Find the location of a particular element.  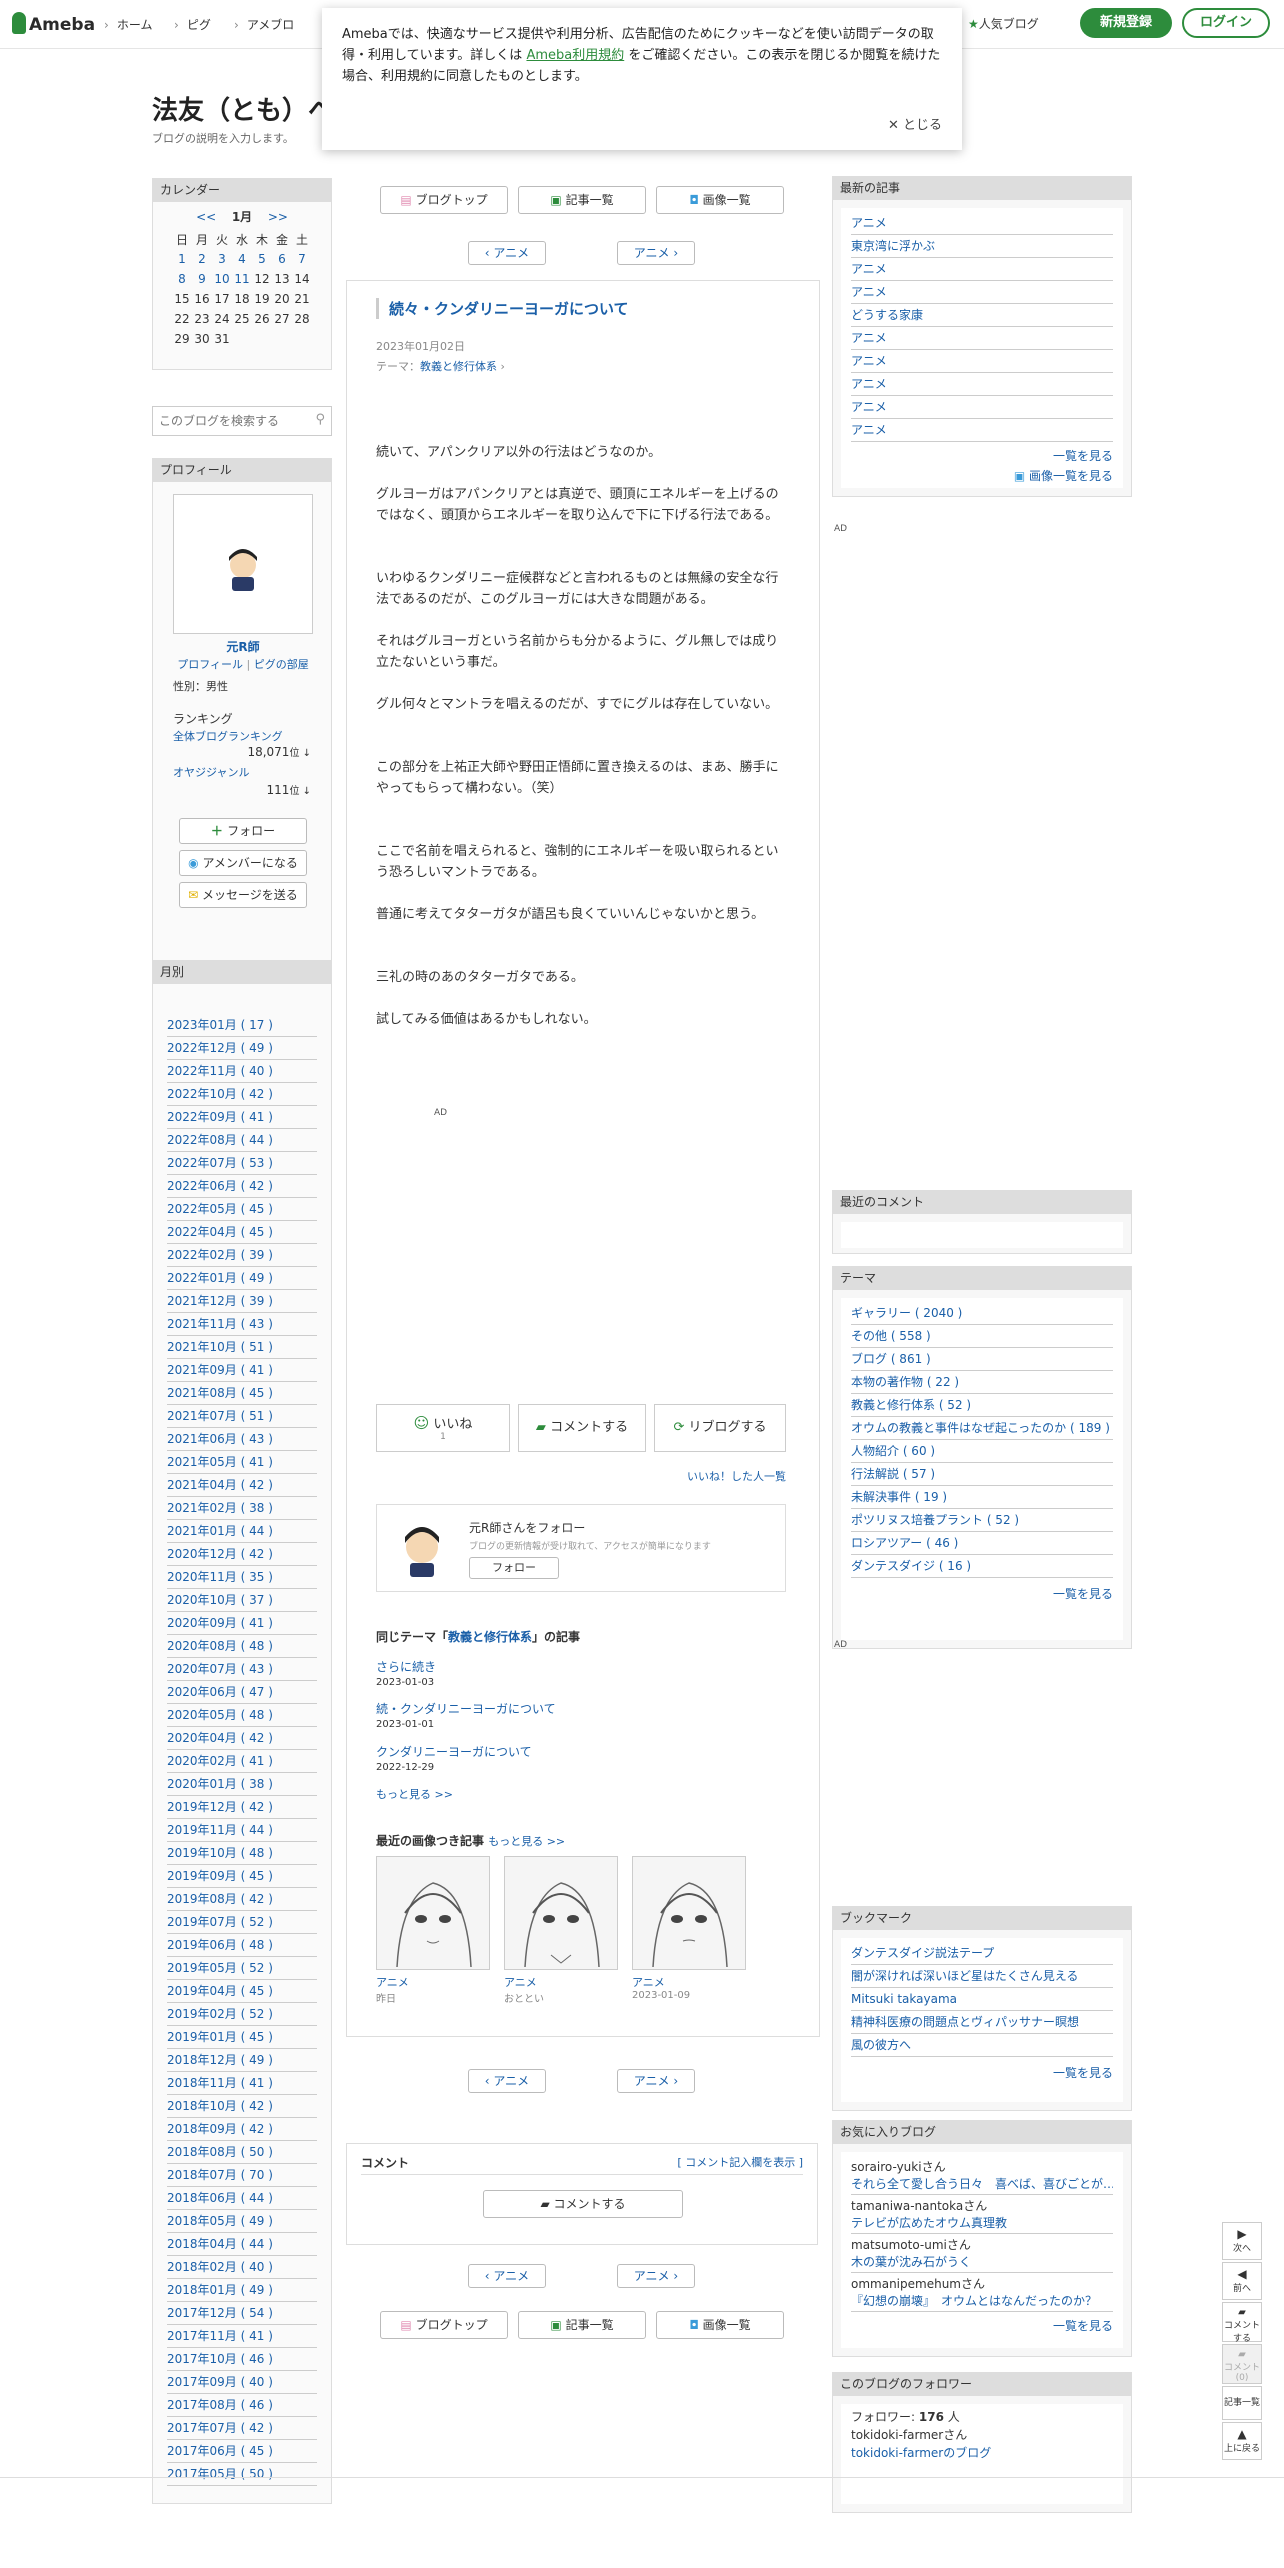

monthly-archive-link: 2020年05月 ( 48 ) is located at coordinates (242, 1715).